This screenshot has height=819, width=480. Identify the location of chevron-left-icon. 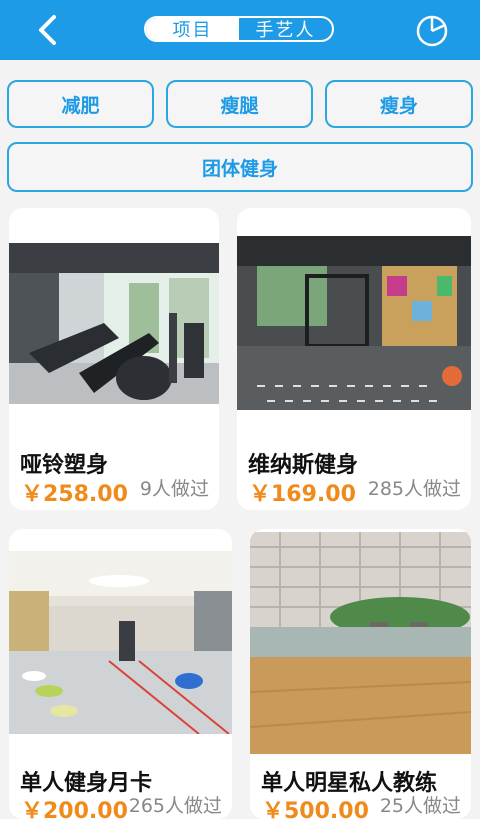
(47, 30).